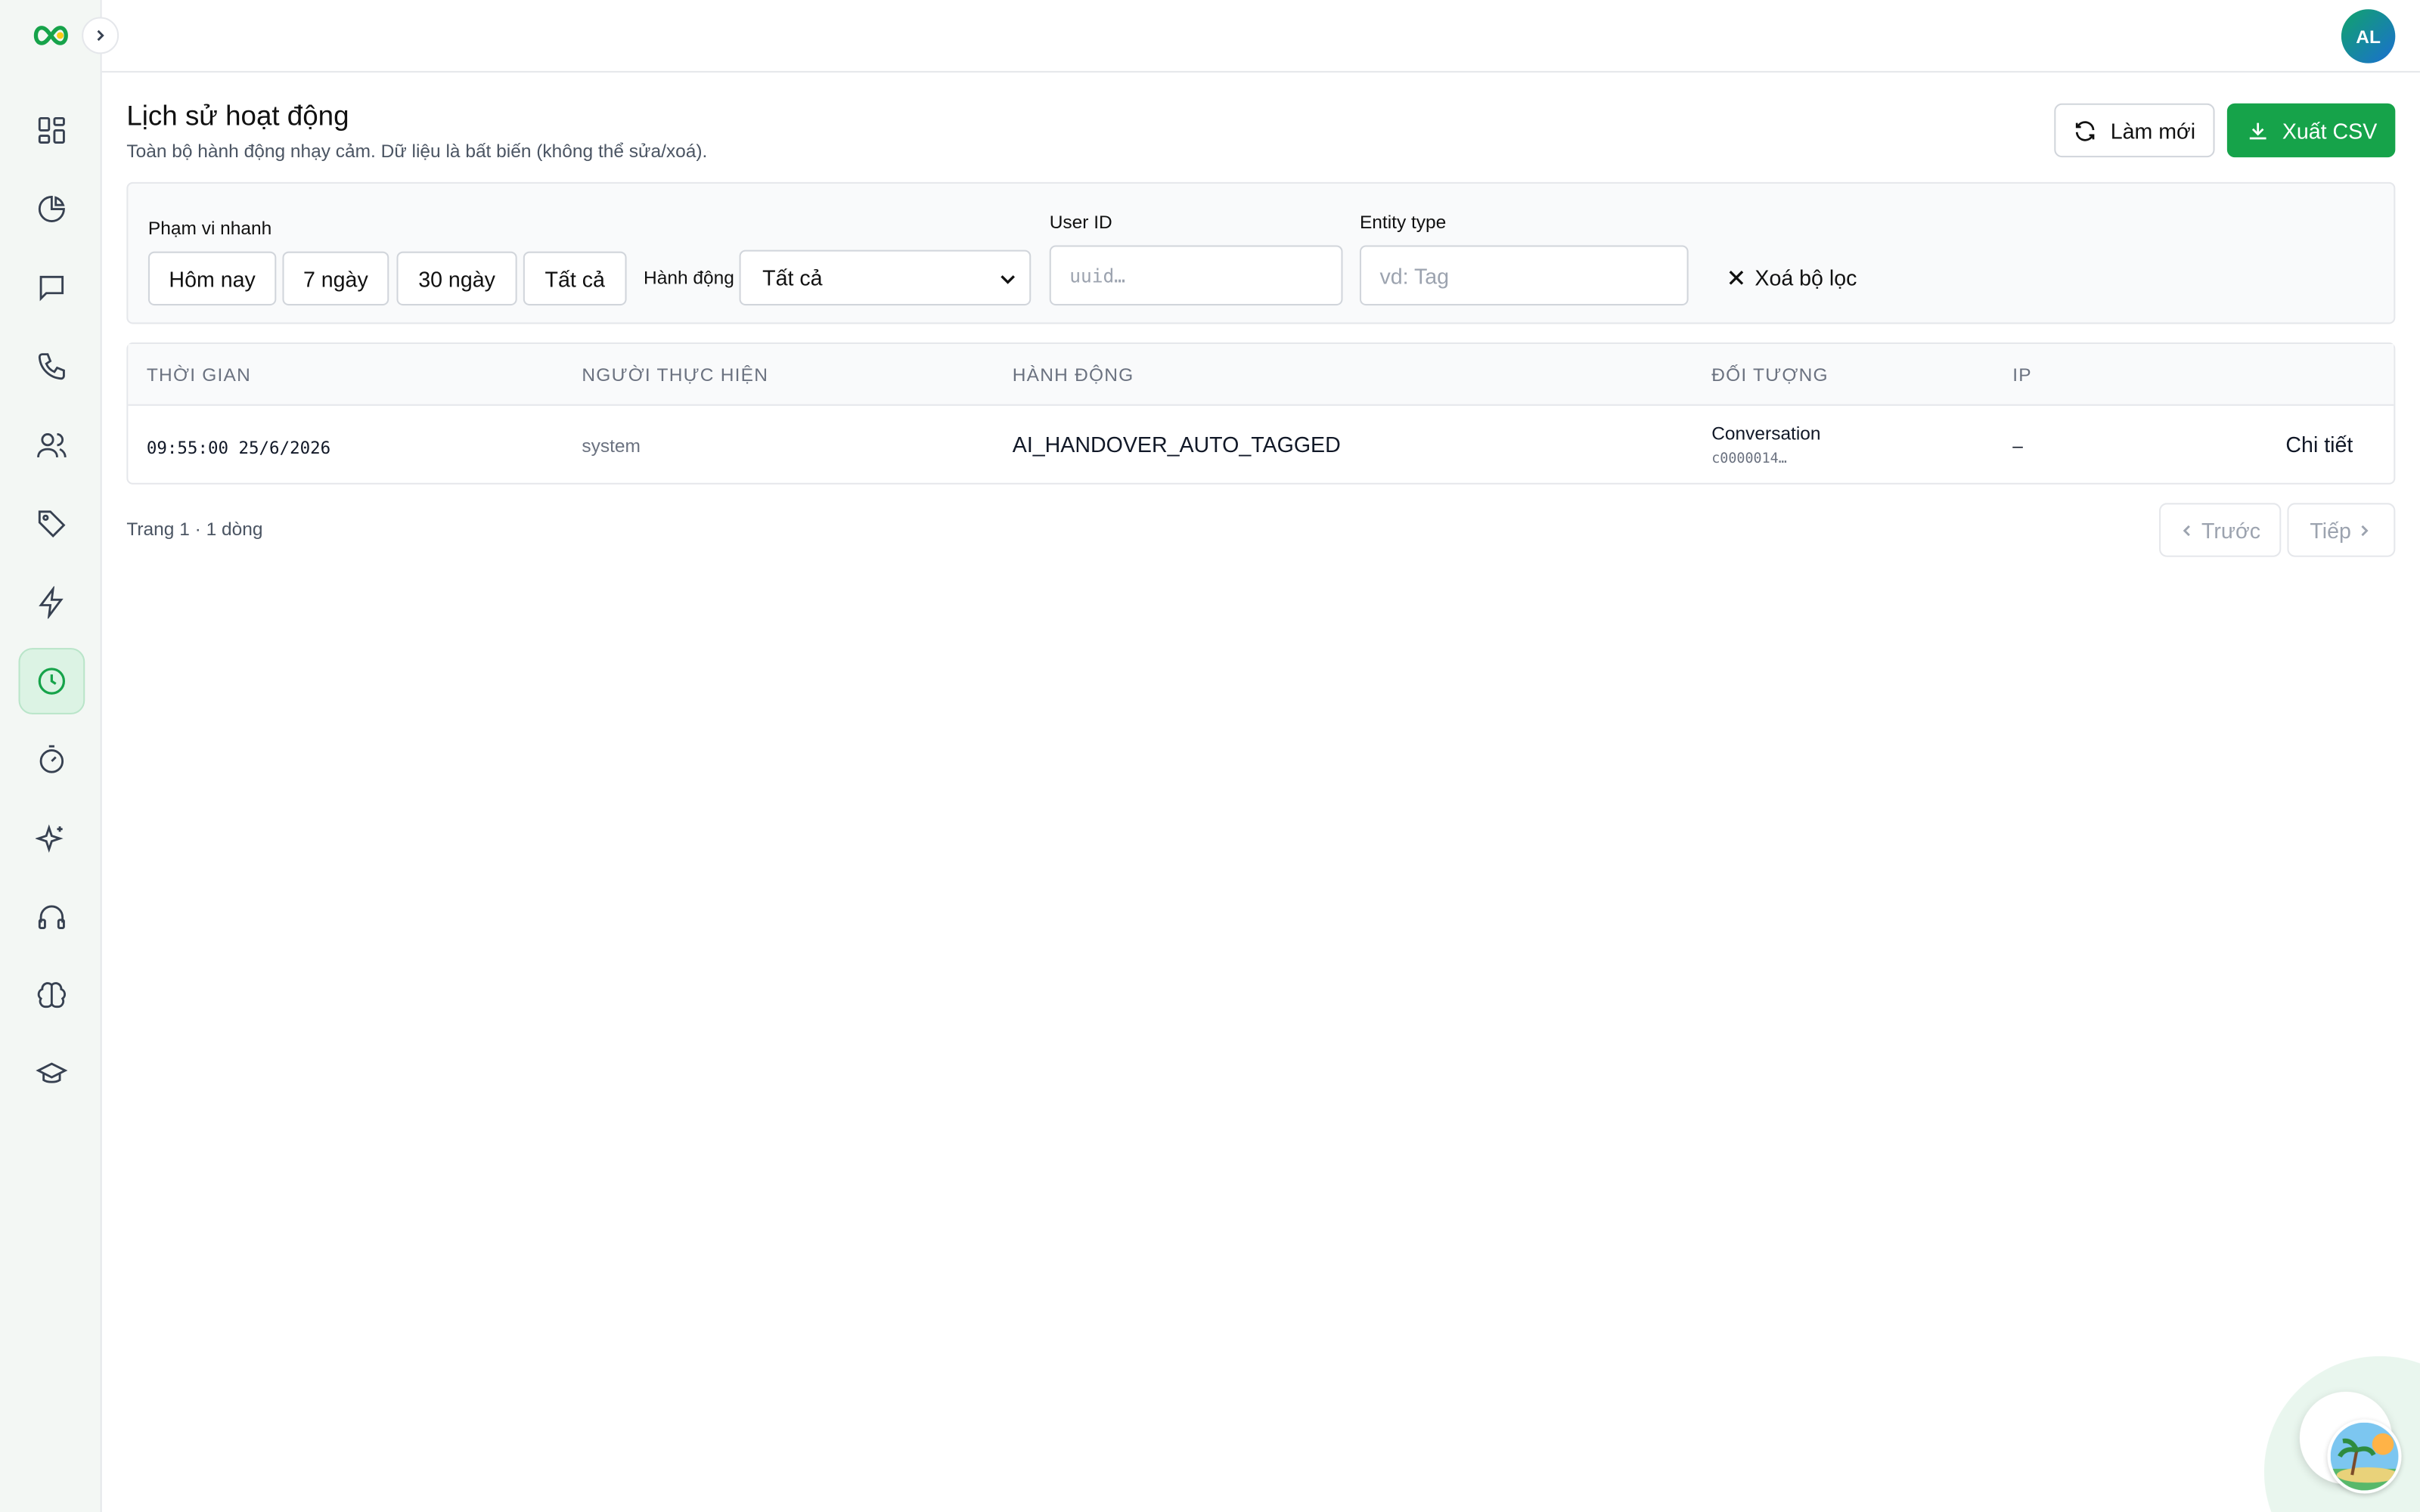  Describe the element at coordinates (1176, 444) in the screenshot. I see `row-action: AI_HANDOVER_AUTO_TAGGED` at that location.